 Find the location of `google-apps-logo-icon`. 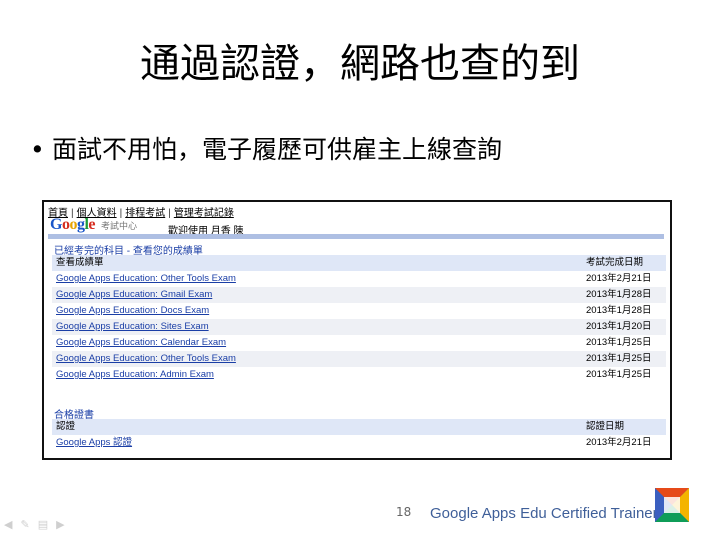

google-apps-logo-icon is located at coordinates (672, 505).